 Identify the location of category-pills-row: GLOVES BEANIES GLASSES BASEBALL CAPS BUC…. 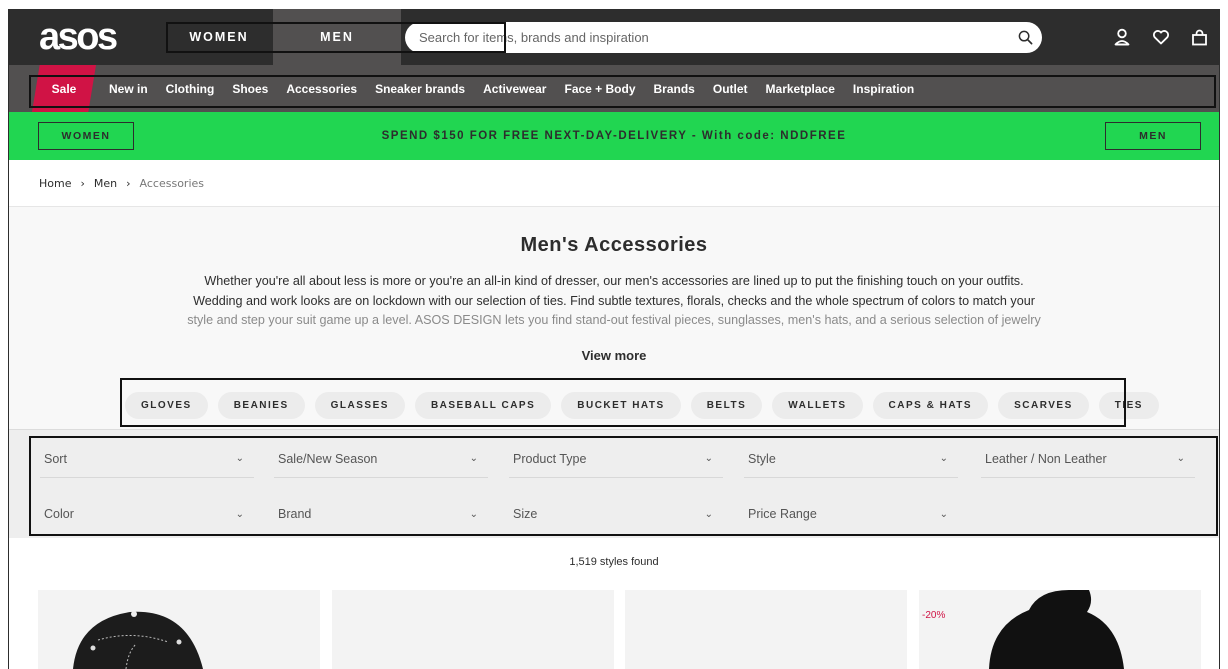
(614, 407).